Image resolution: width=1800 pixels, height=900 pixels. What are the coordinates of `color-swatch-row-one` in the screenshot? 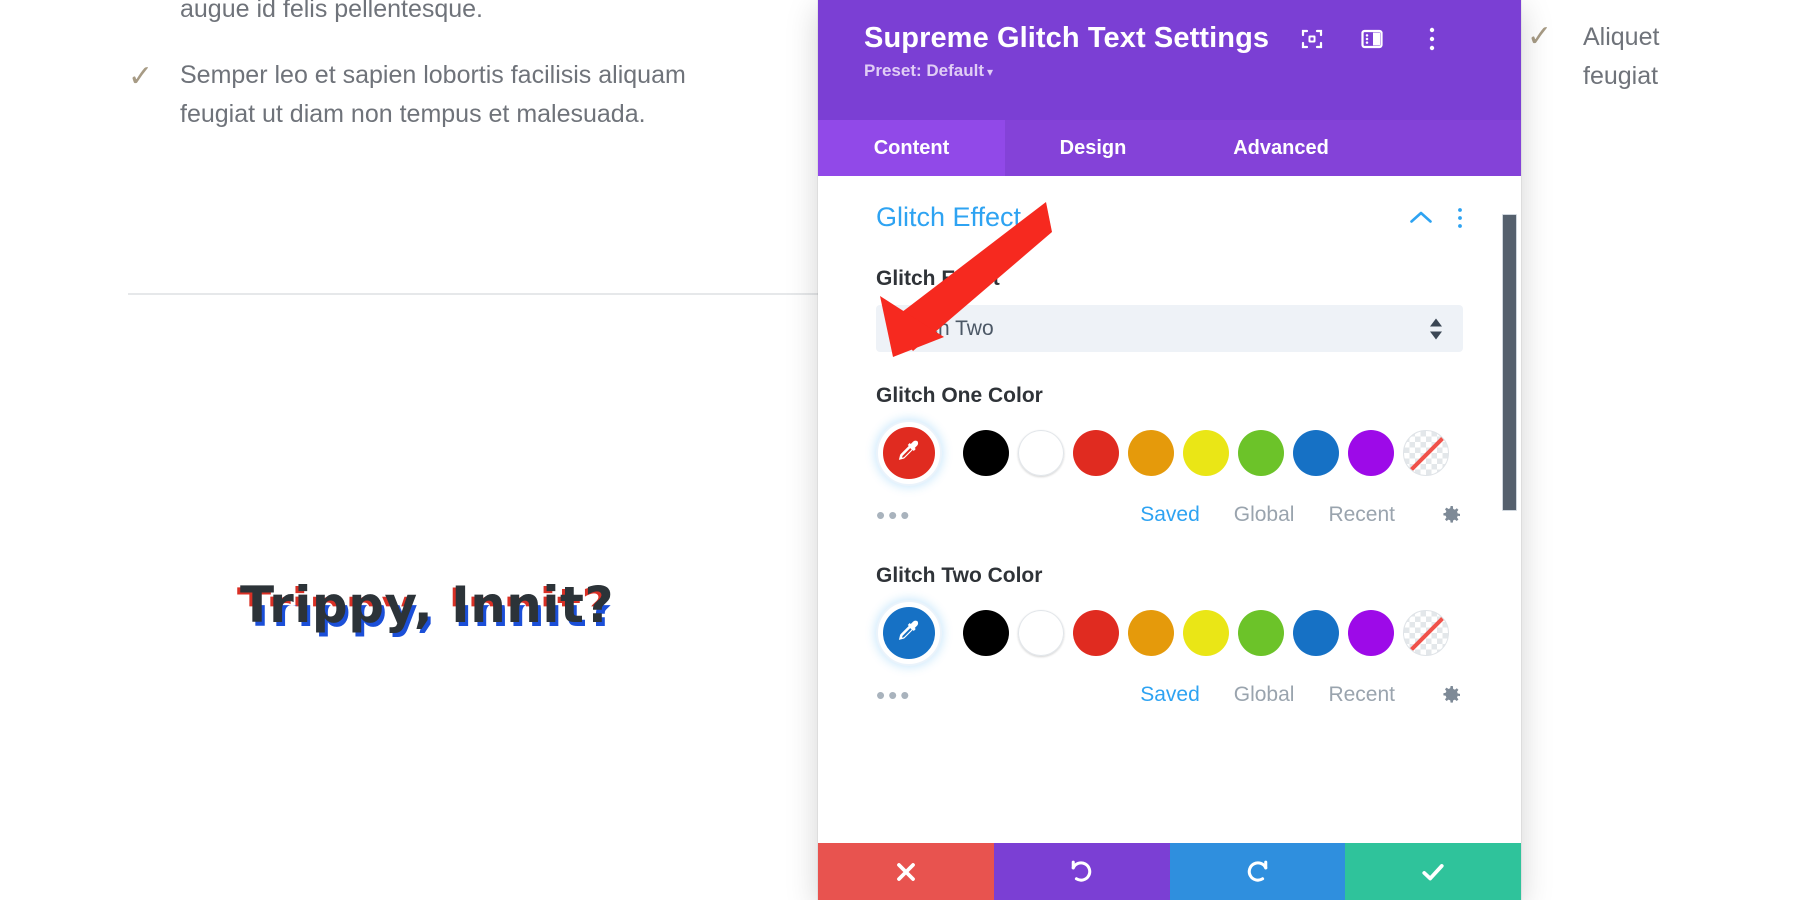 It's located at (1169, 453).